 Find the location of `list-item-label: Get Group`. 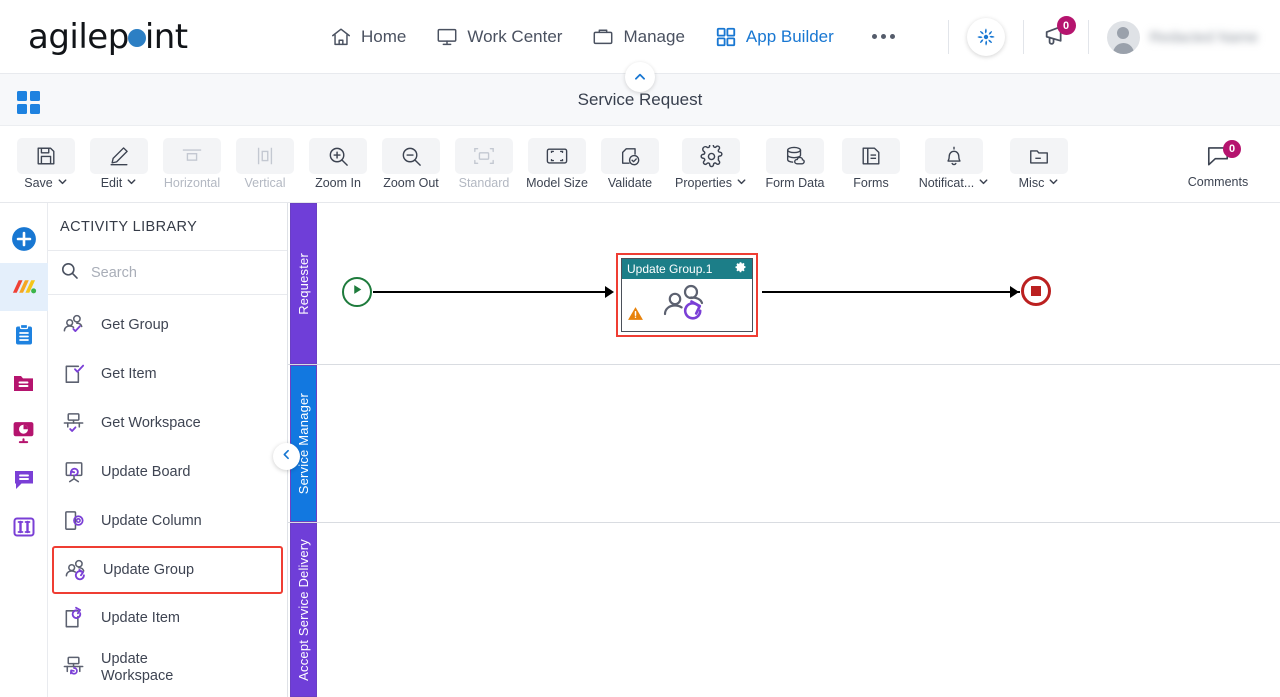

list-item-label: Get Group is located at coordinates (135, 325).